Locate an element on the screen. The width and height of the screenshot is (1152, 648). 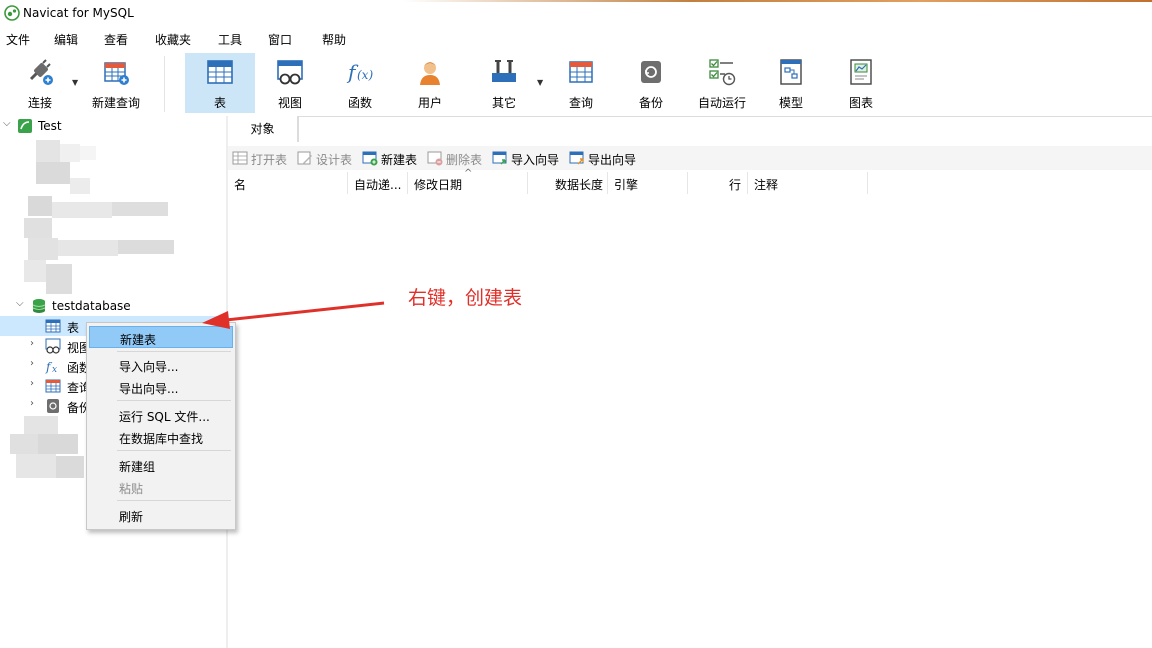
query-button: 查询 is located at coordinates (581, 83).